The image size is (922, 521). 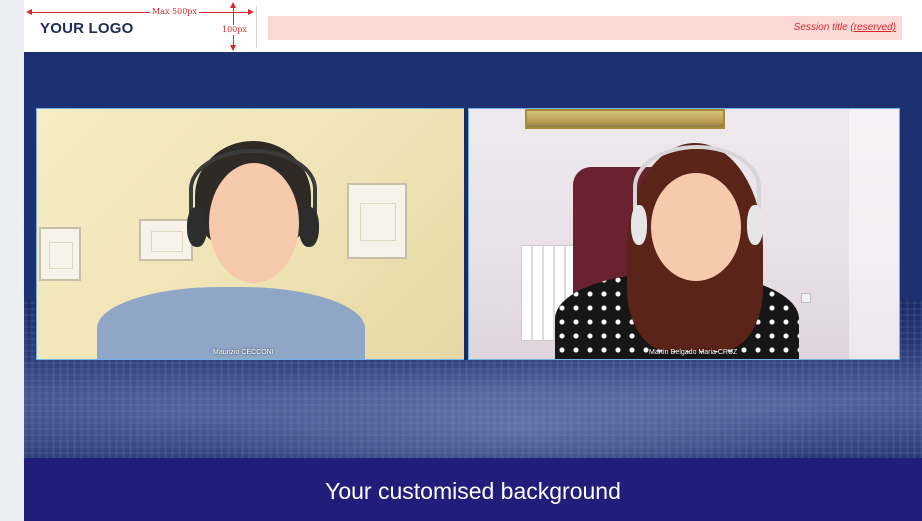 What do you see at coordinates (693, 352) in the screenshot?
I see `participant-name: Martin Delgado Maria CRUZ` at bounding box center [693, 352].